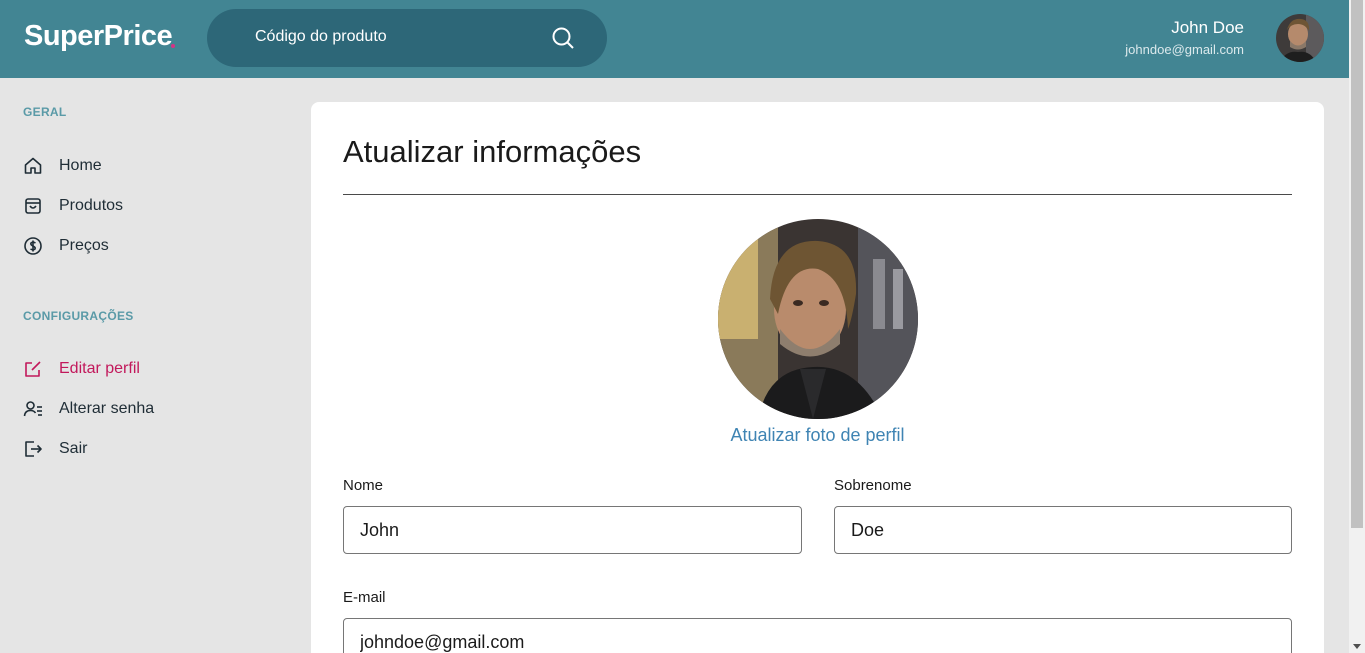 The image size is (1365, 653). Describe the element at coordinates (33, 206) in the screenshot. I see `shopping-bag-icon` at that location.